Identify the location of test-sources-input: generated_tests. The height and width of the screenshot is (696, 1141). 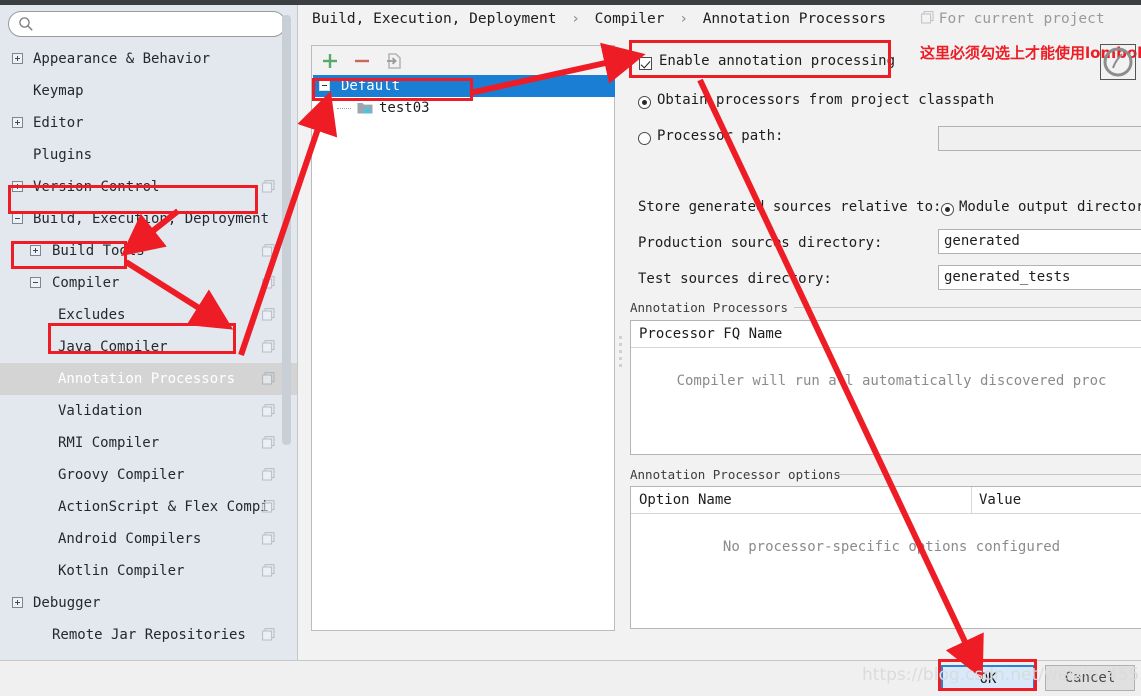
(1039, 277).